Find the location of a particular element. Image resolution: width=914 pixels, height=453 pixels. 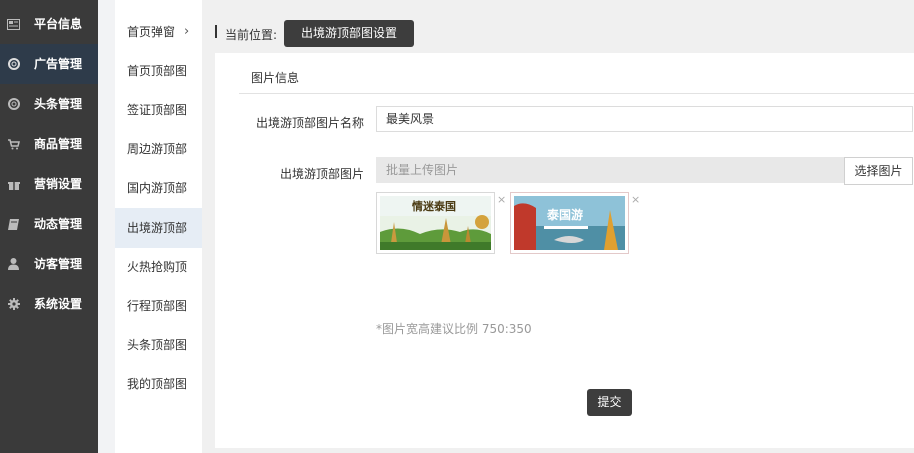

breadcrumb-label: 当前位置: is located at coordinates (251, 35).